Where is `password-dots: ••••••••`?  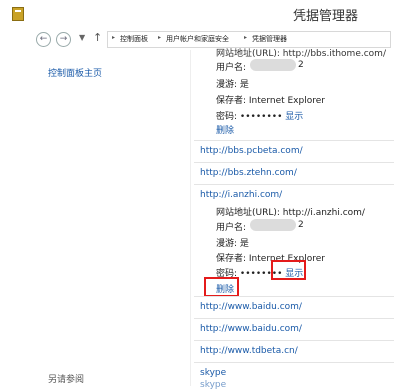
password-dots: •••••••• is located at coordinates (261, 117).